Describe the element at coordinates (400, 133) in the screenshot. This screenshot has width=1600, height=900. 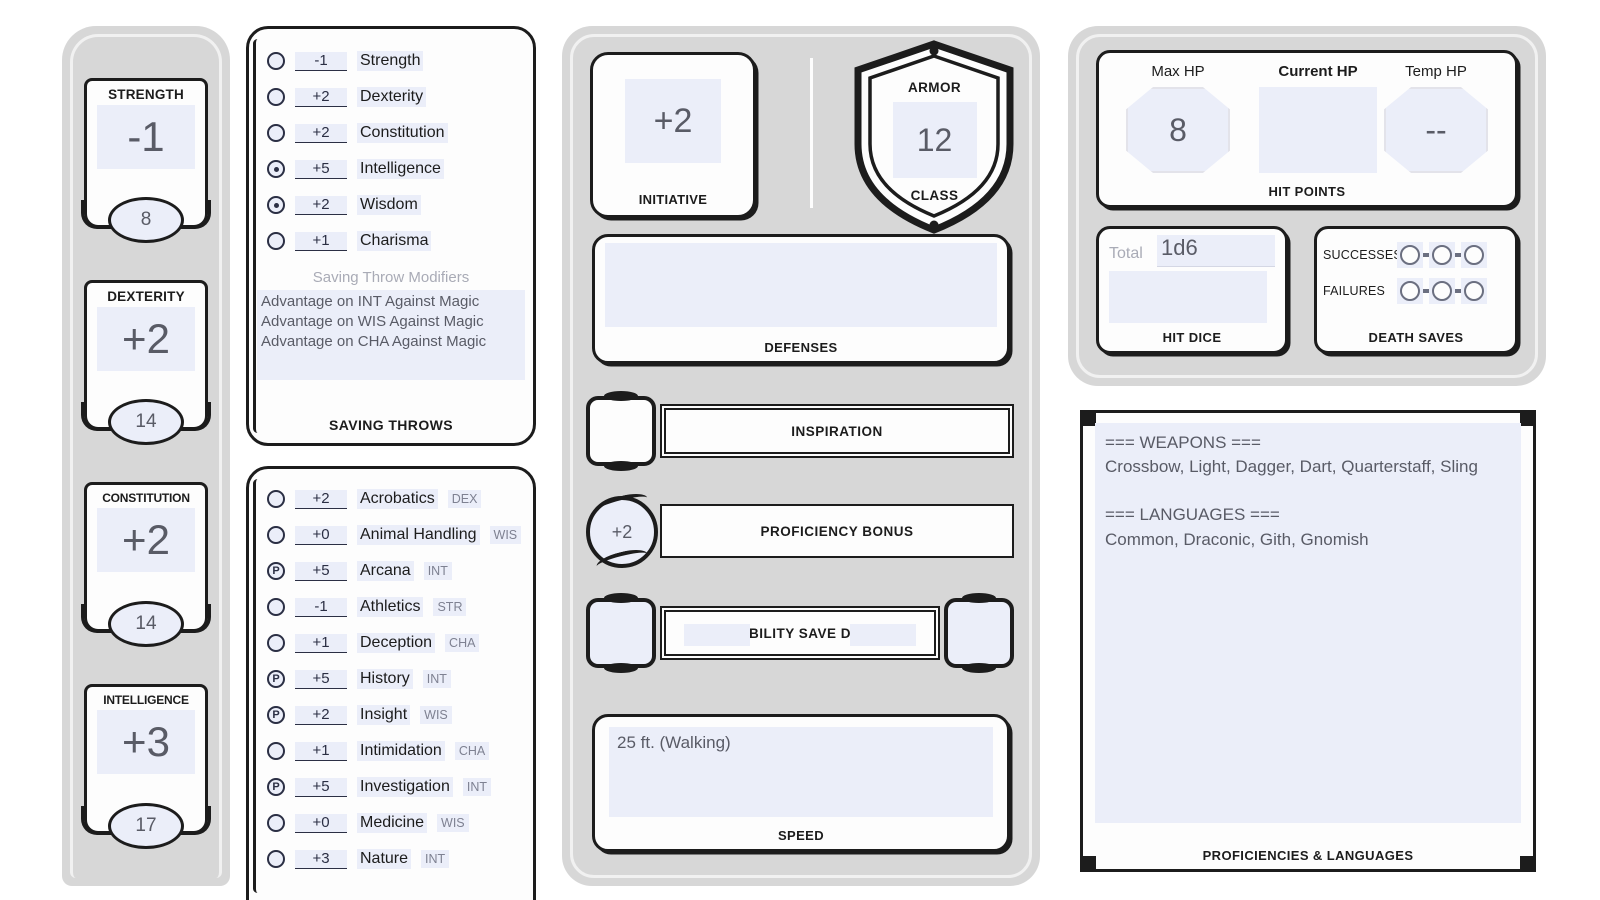
I see `saving-throw-row: +2 Constitution` at that location.